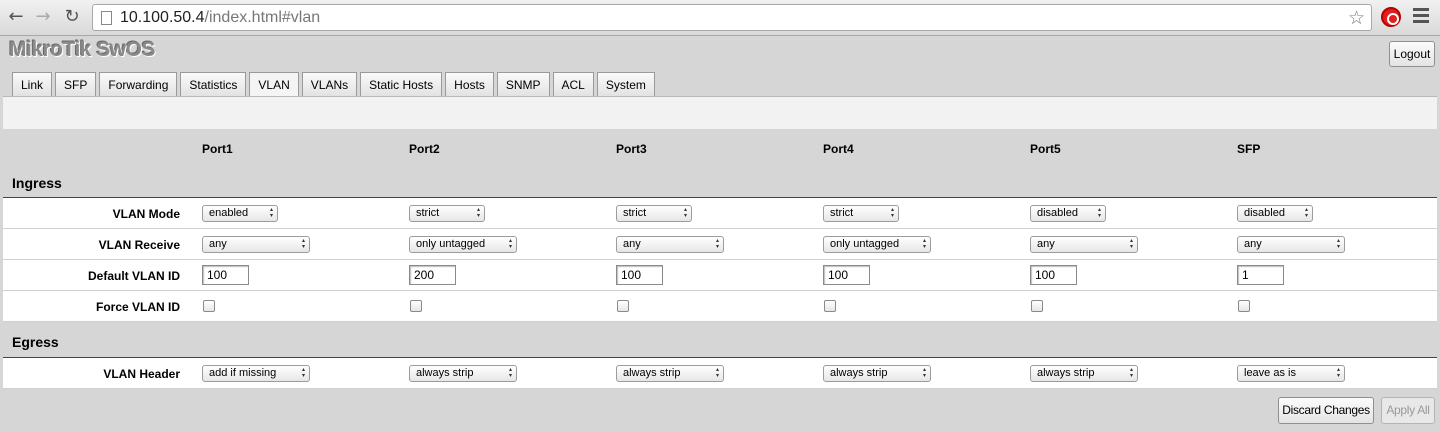 The width and height of the screenshot is (1440, 431). What do you see at coordinates (146, 214) in the screenshot?
I see `row-label: VLAN Mode` at bounding box center [146, 214].